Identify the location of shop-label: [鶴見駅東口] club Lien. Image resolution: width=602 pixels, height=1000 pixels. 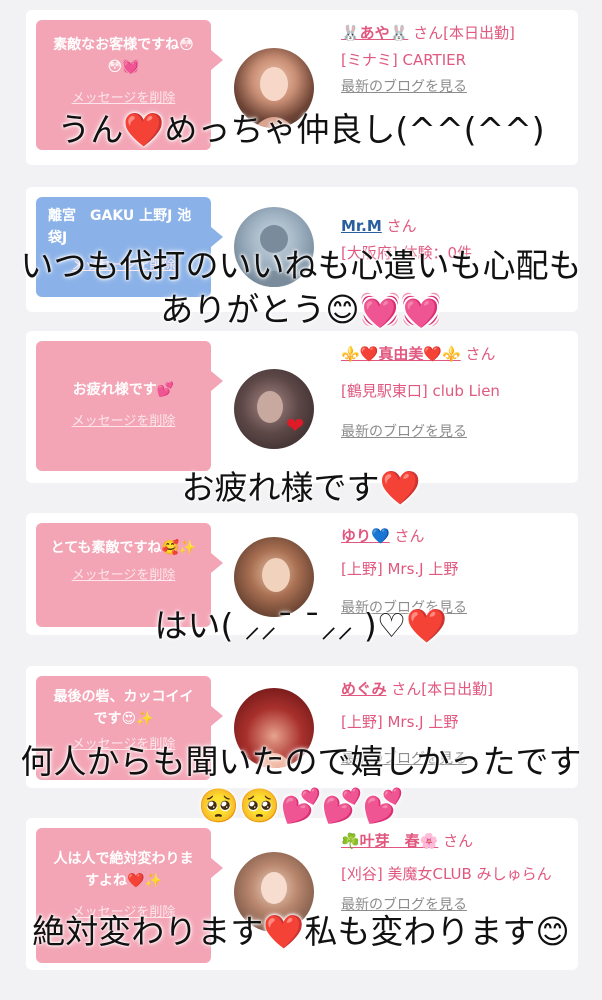
(420, 391).